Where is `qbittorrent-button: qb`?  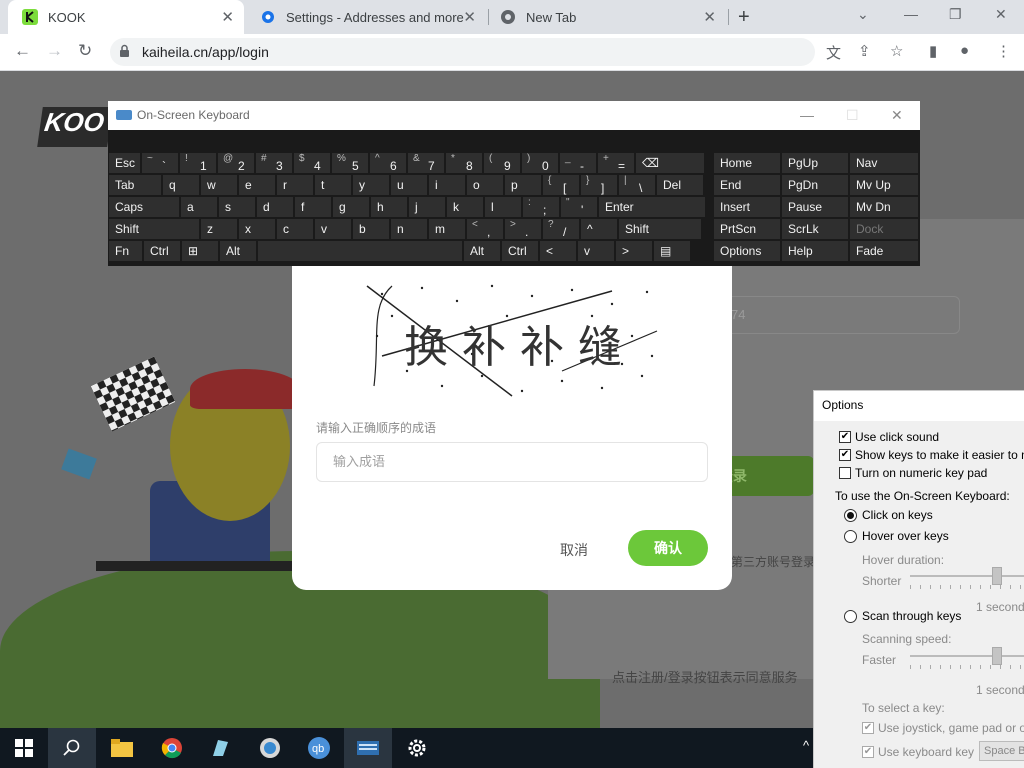 qbittorrent-button: qb is located at coordinates (319, 748).